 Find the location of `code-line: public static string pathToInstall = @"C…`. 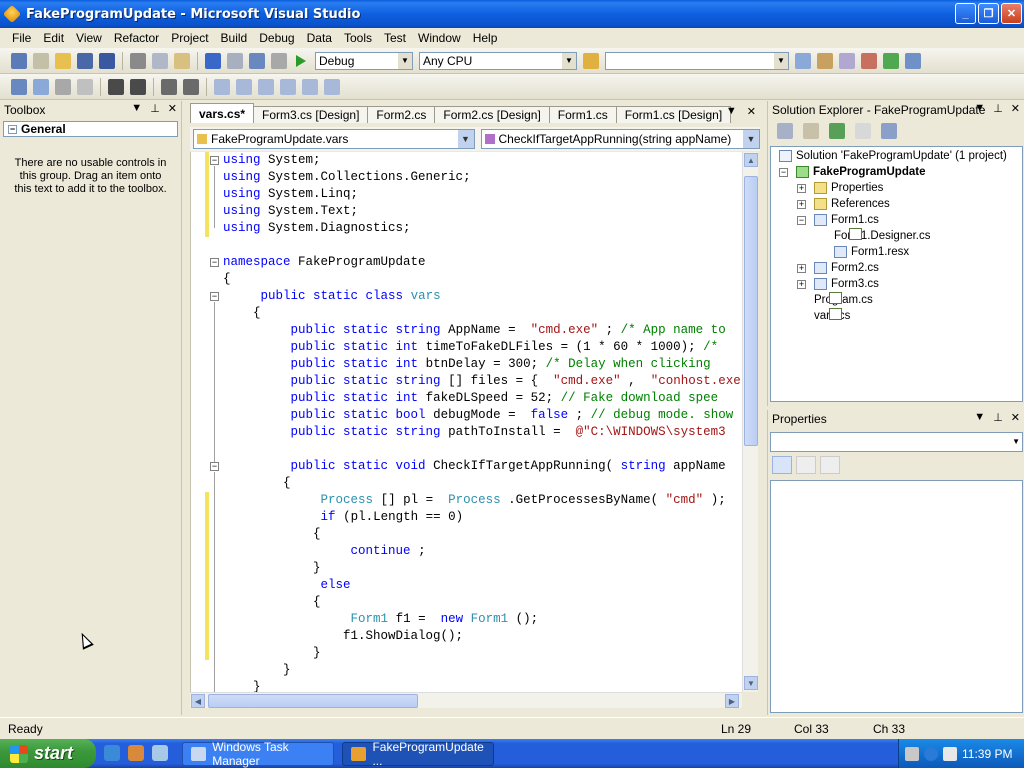

code-line: public static string pathToInstall = @"C… is located at coordinates (482, 432).